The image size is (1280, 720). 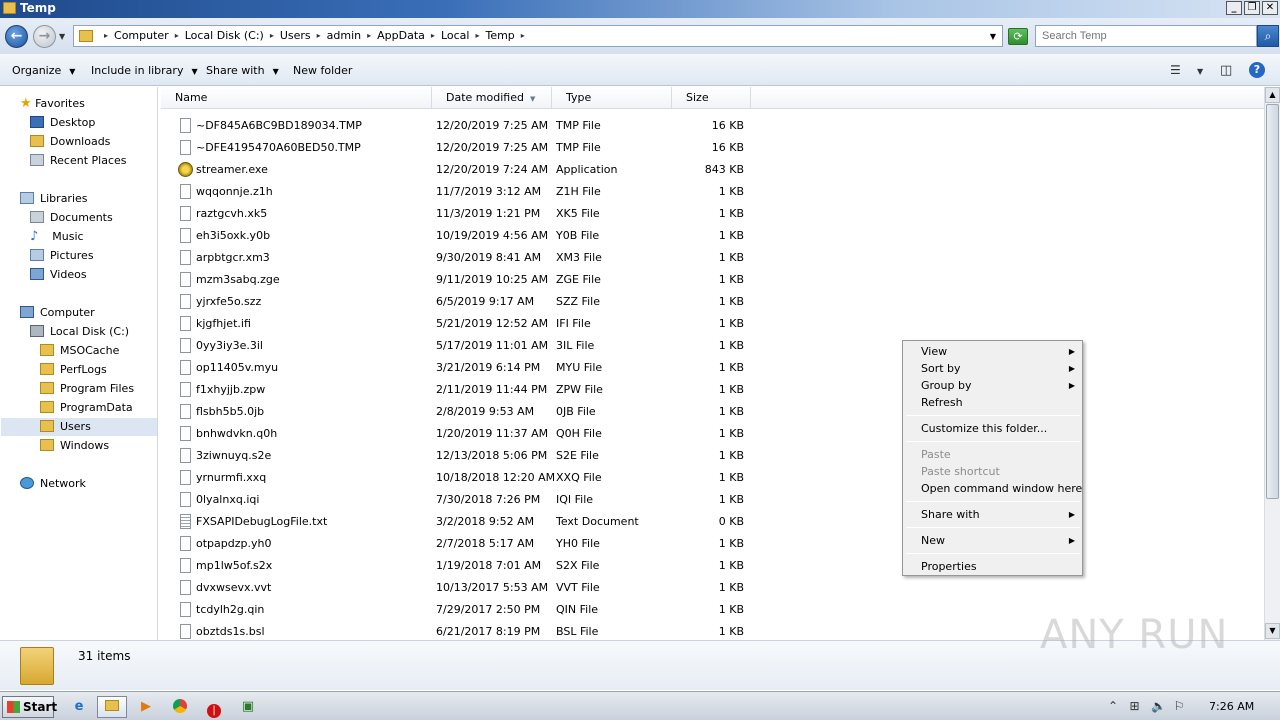 What do you see at coordinates (146, 707) in the screenshot?
I see `media-player-icon: ▶` at bounding box center [146, 707].